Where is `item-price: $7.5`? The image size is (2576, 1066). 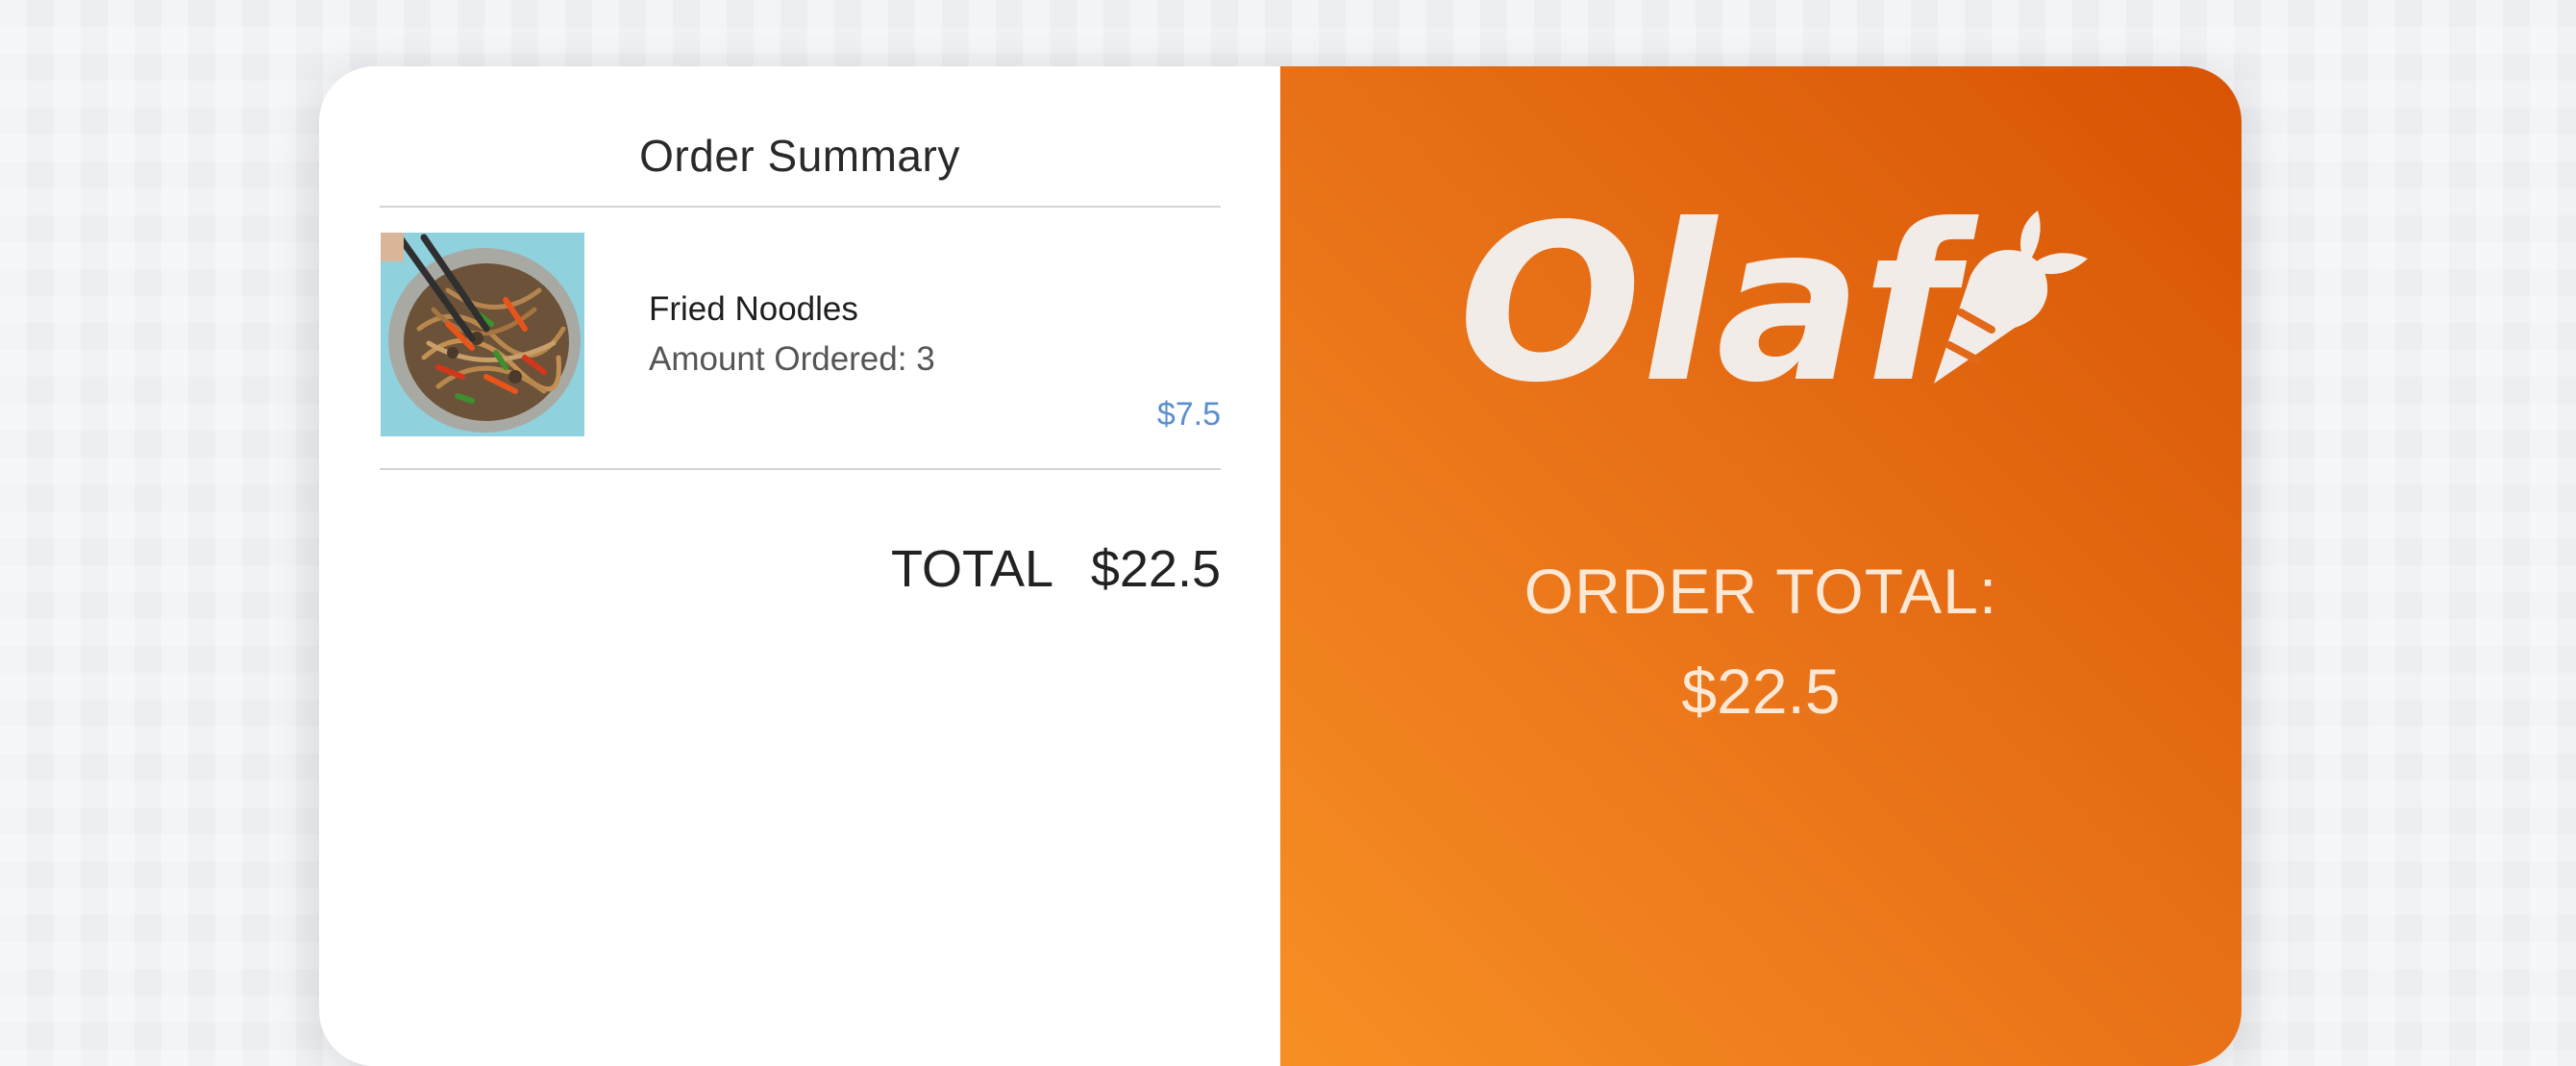 item-price: $7.5 is located at coordinates (1188, 414).